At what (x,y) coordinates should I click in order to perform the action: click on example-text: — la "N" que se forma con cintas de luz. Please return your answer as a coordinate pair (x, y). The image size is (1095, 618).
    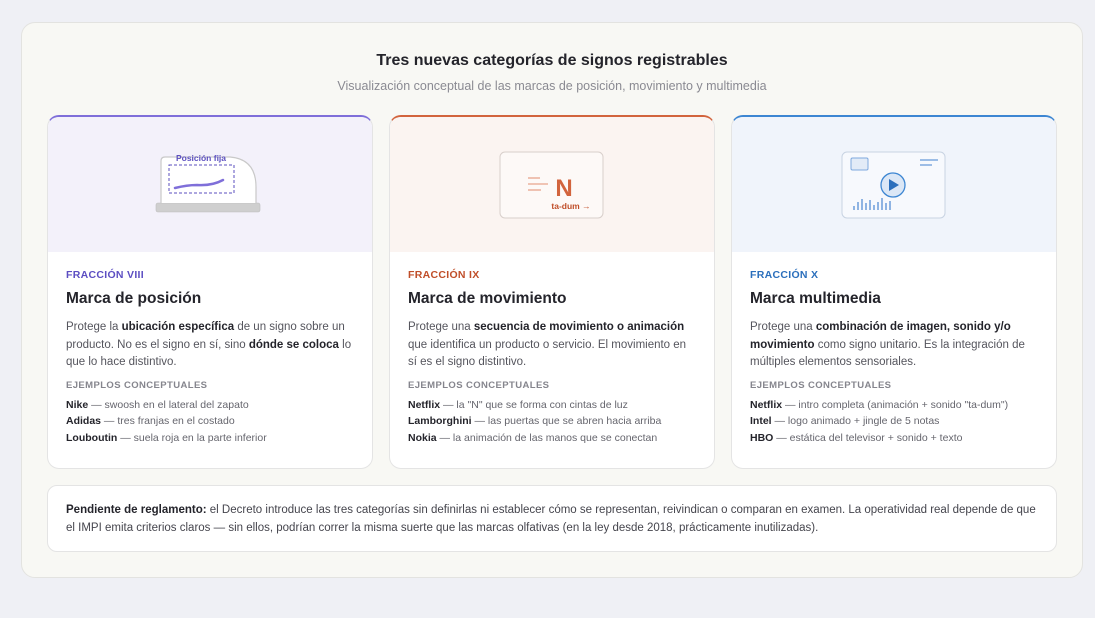
    Looking at the image, I should click on (534, 404).